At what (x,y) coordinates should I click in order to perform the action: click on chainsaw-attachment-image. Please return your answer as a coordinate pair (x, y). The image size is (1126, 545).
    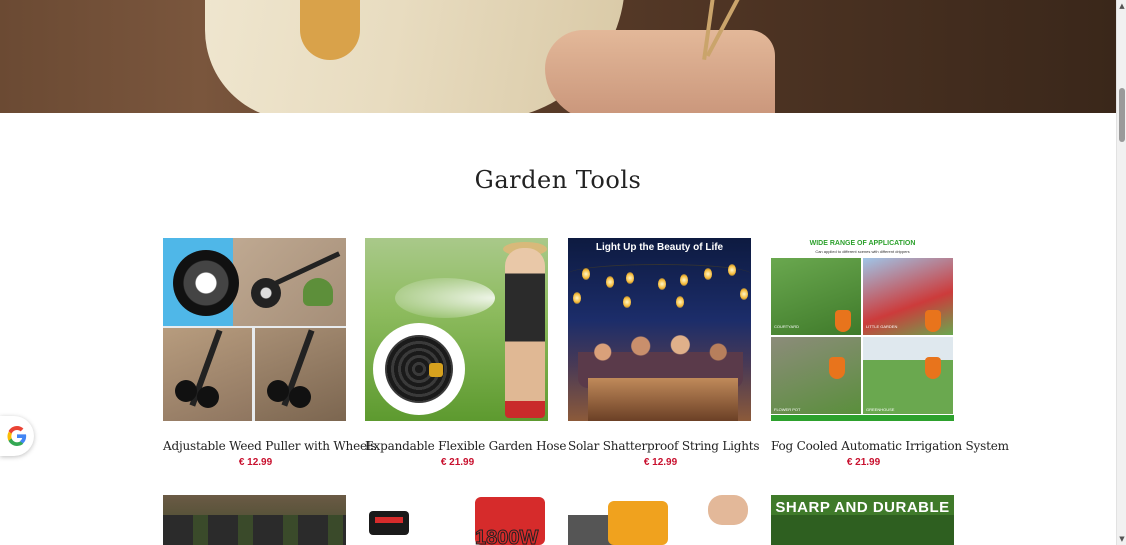
    Looking at the image, I should click on (659, 520).